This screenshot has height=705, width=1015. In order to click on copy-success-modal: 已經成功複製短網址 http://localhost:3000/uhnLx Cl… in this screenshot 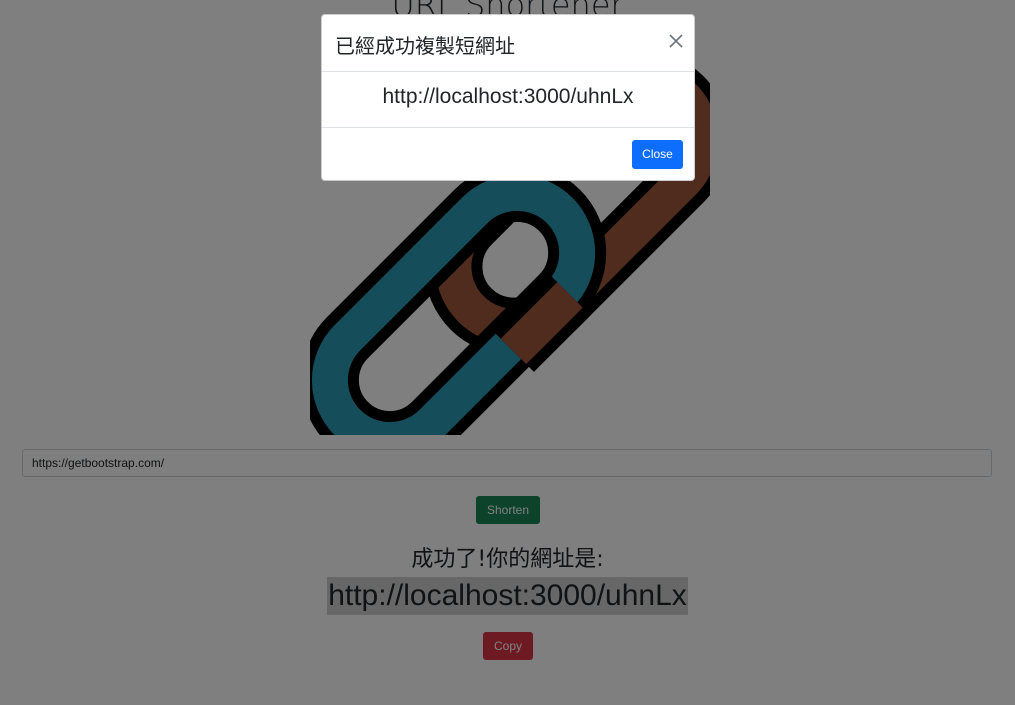, I will do `click(508, 97)`.